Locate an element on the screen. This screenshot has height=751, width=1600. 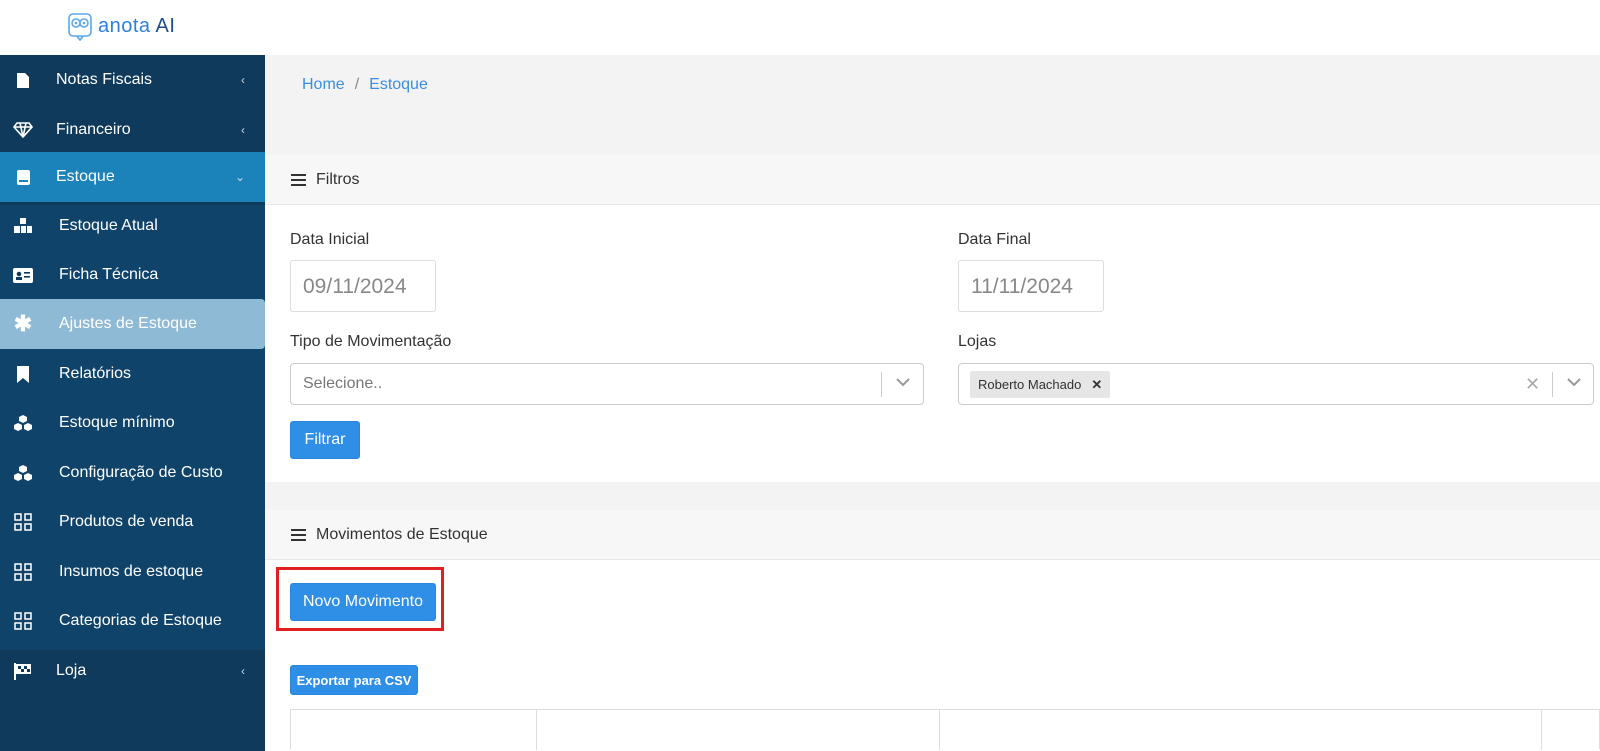
sidebar-item-ficha-tecnica: Ficha Técnica is located at coordinates (132, 275).